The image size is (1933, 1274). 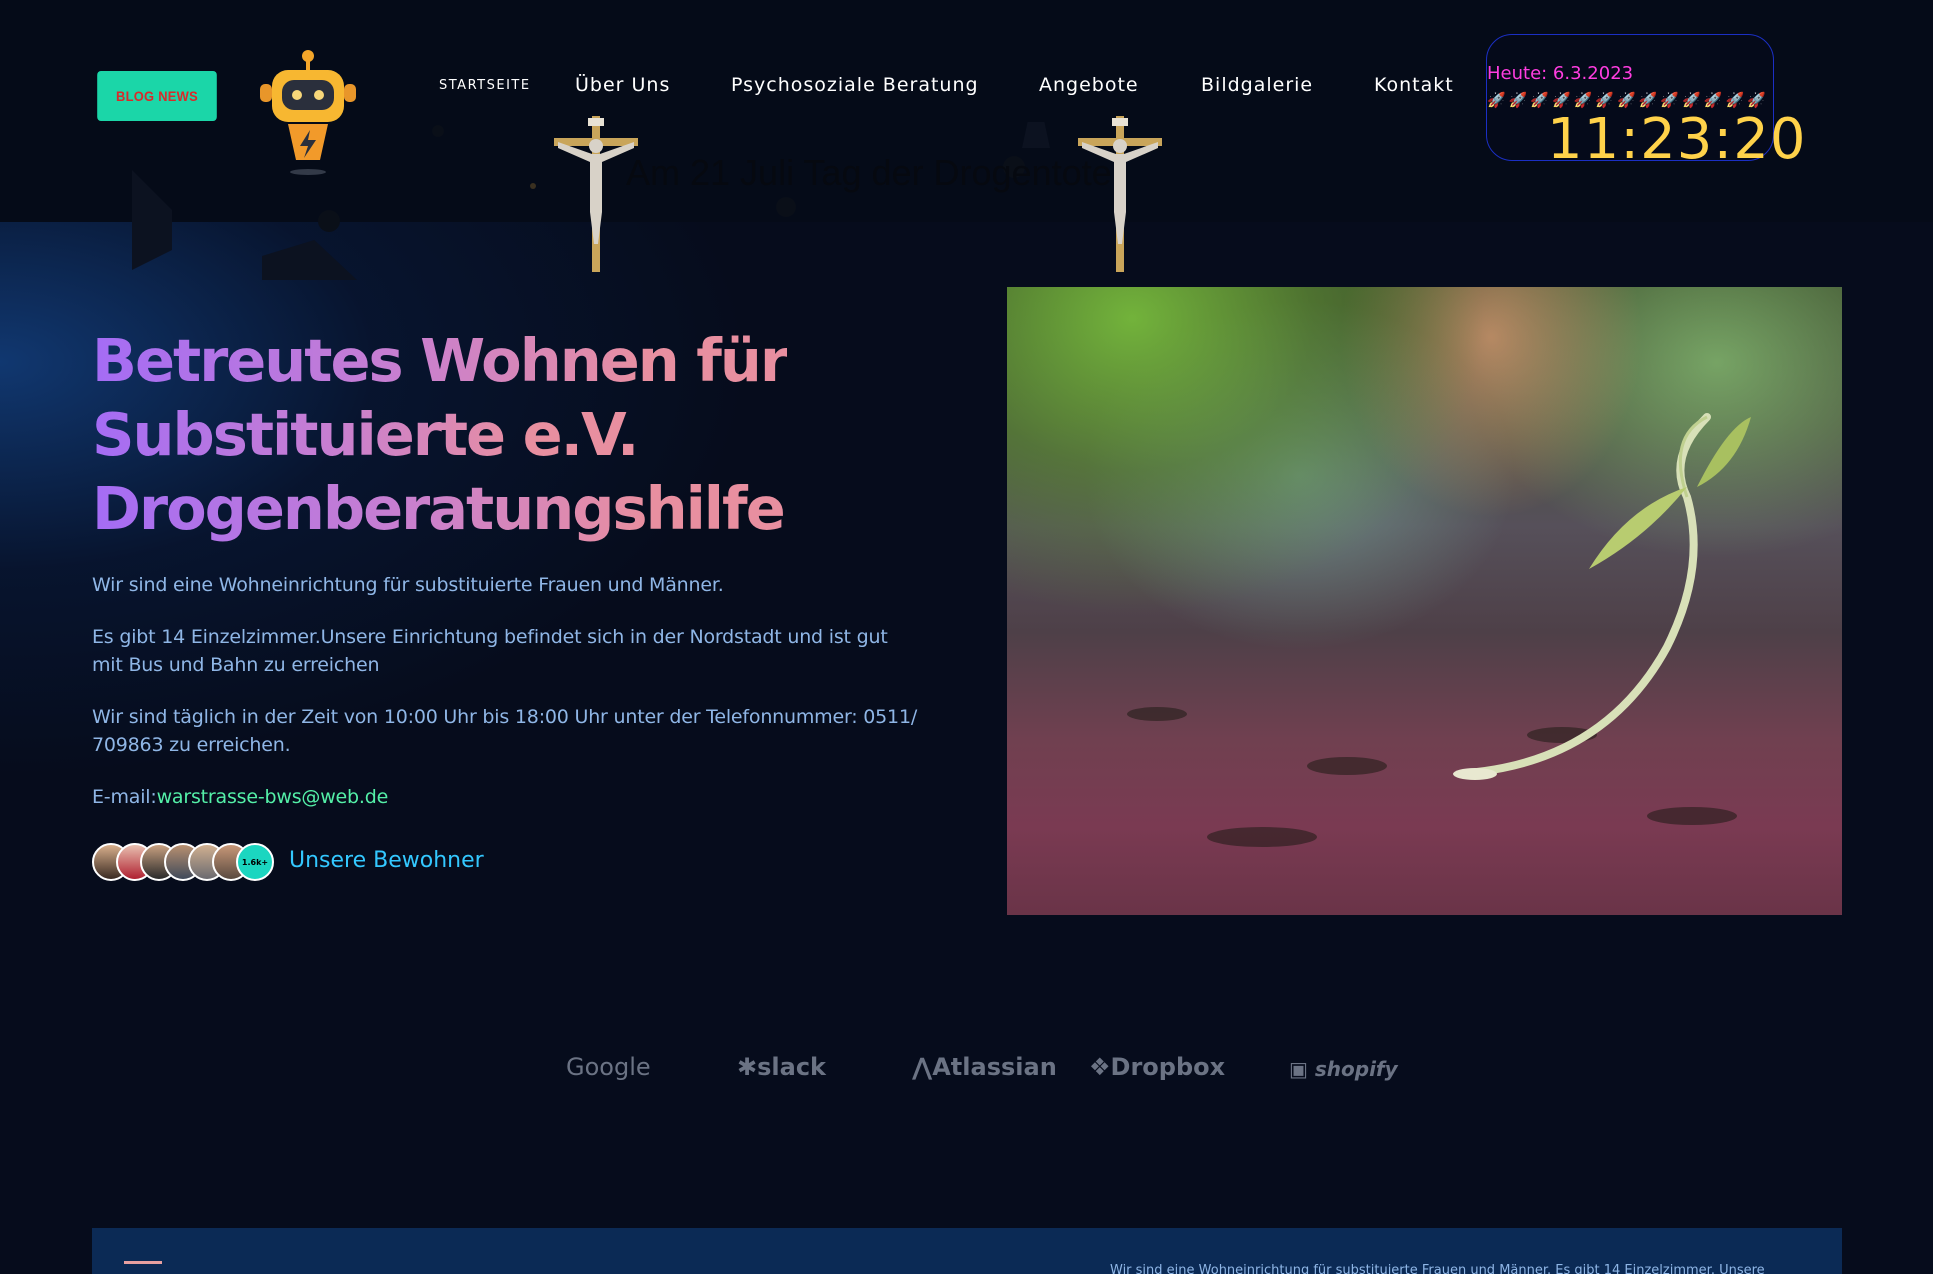 What do you see at coordinates (792, 1067) in the screenshot?
I see `slack-label: slack` at bounding box center [792, 1067].